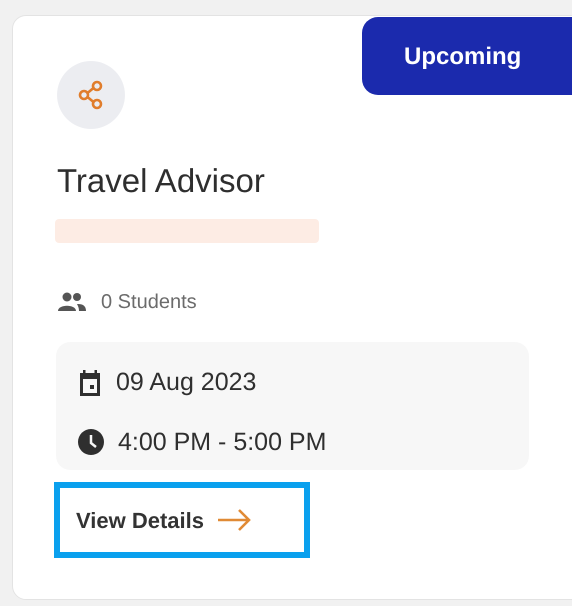 The width and height of the screenshot is (572, 606). Describe the element at coordinates (149, 302) in the screenshot. I see `students-count: 0 Students` at that location.